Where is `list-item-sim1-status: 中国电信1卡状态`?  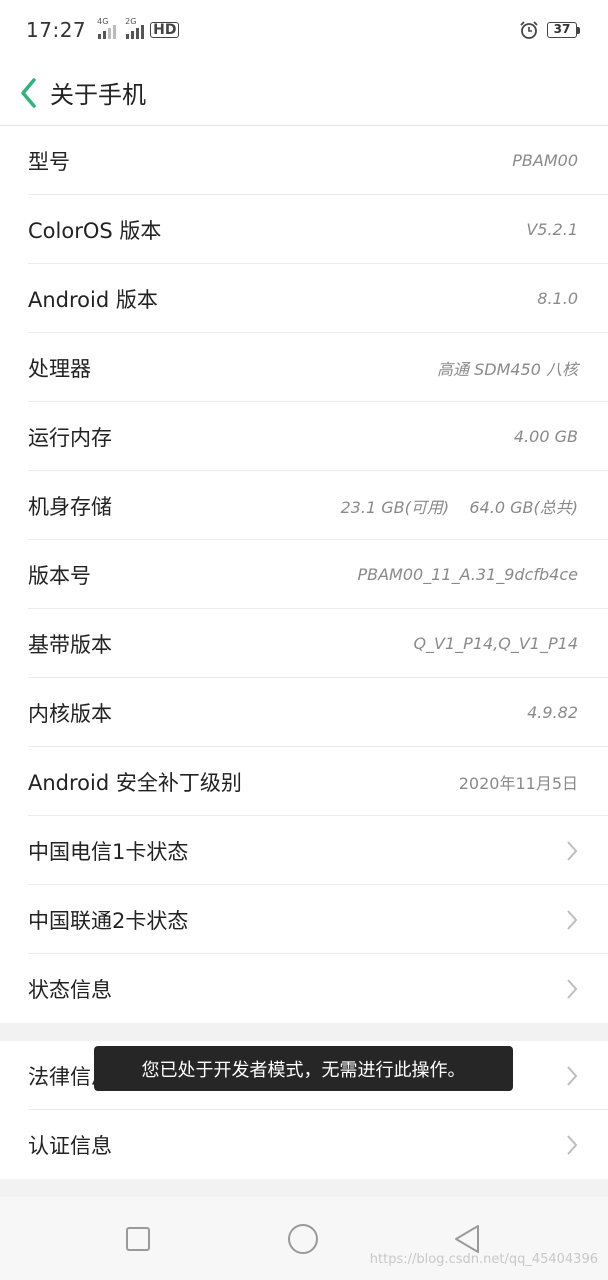 list-item-sim1-status: 中国电信1卡状态 is located at coordinates (304, 850).